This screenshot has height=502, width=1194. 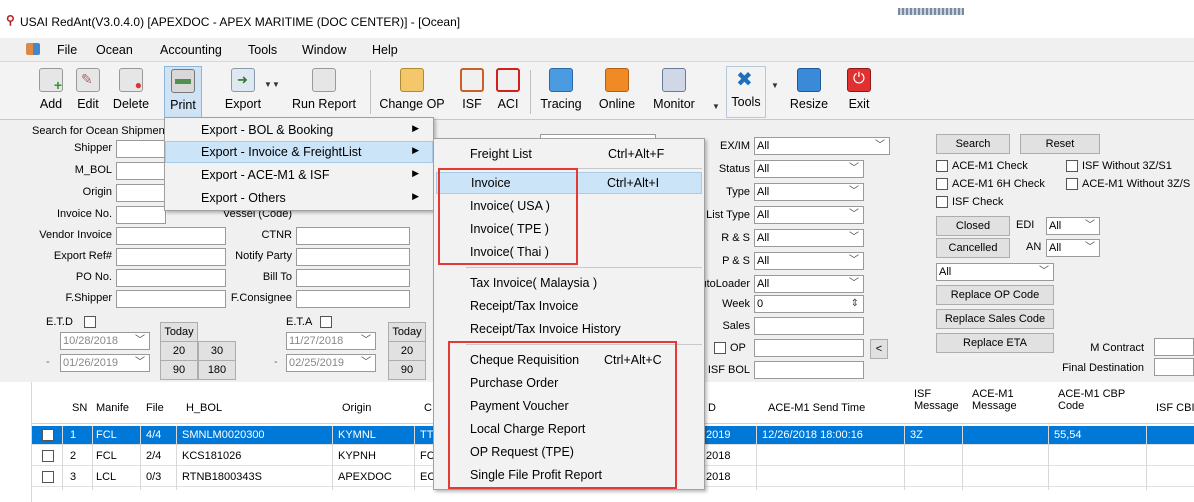 What do you see at coordinates (204, 408) in the screenshot?
I see `col-hbol: H_BOL` at bounding box center [204, 408].